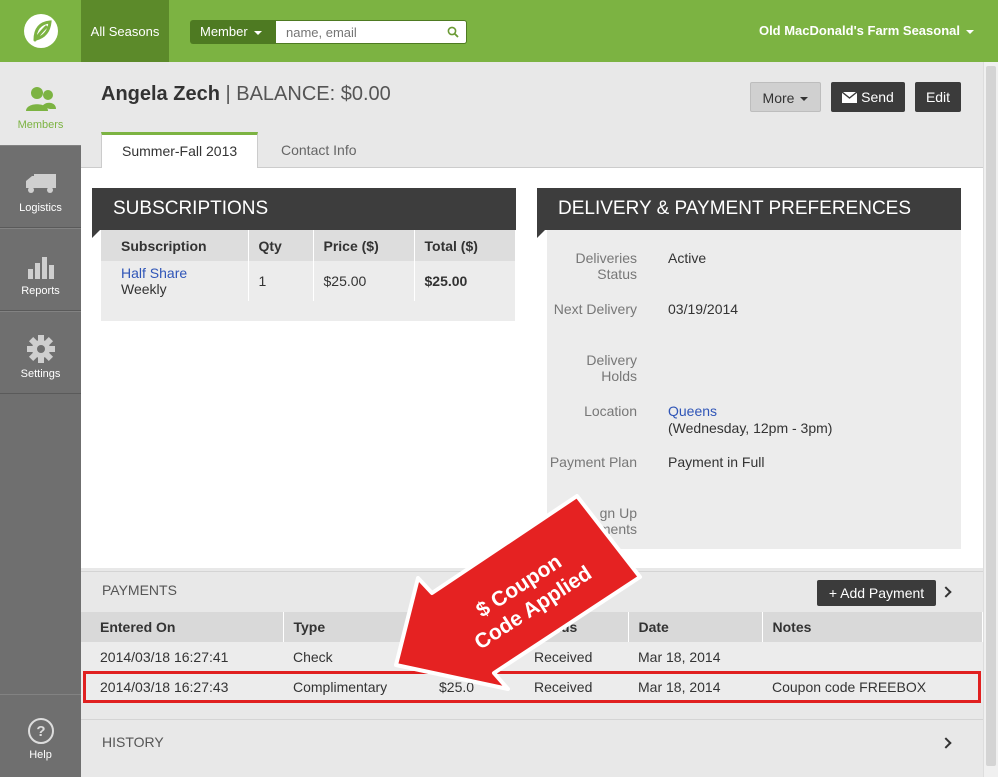 The height and width of the screenshot is (777, 998). Describe the element at coordinates (593, 462) in the screenshot. I see `pref-label: Payment Plan` at that location.